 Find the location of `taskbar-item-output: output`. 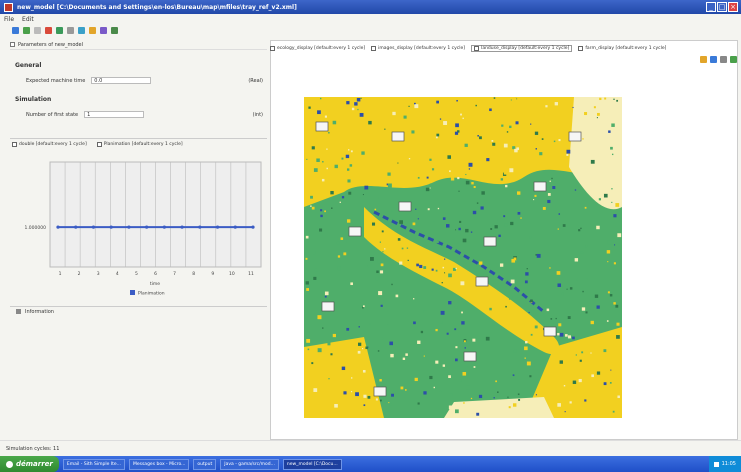

taskbar-item-output: output is located at coordinates (205, 464).